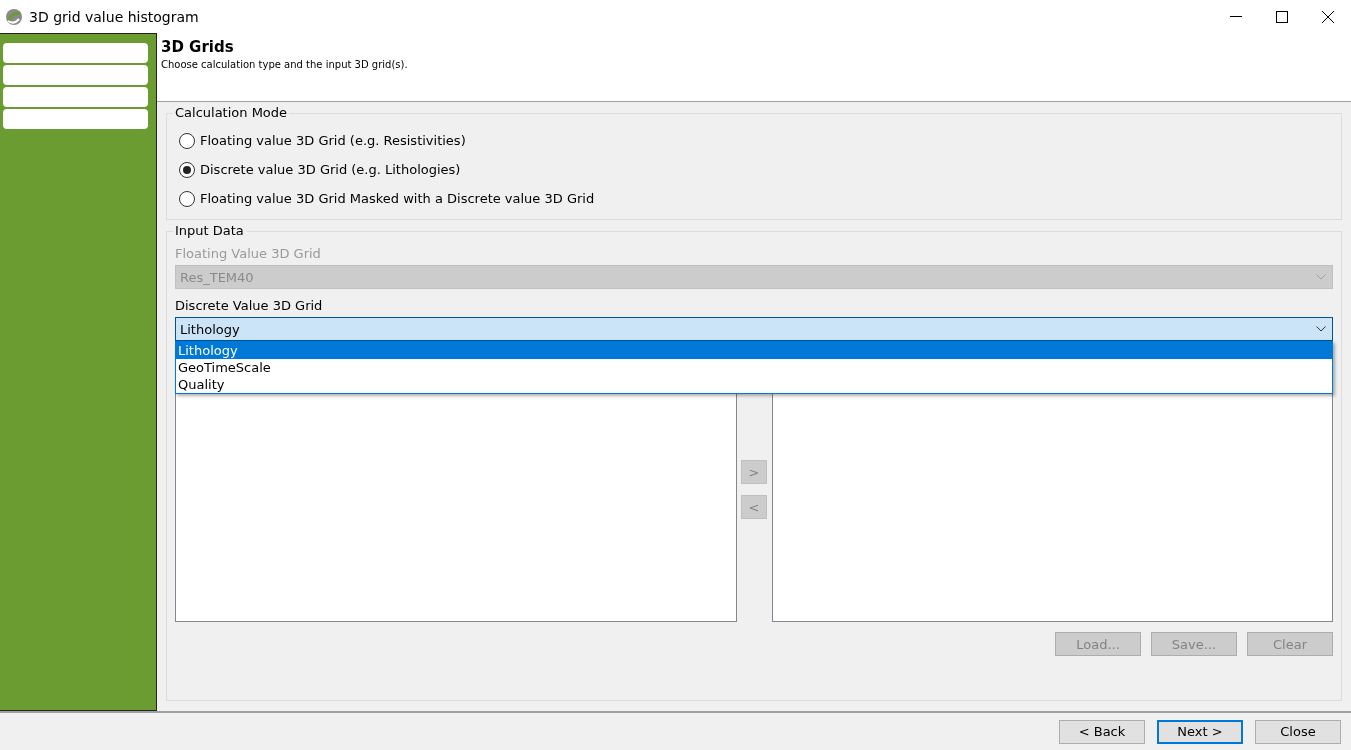 This screenshot has height=750, width=1351. What do you see at coordinates (248, 253) in the screenshot?
I see `field-label: Floating Value 3D Grid` at bounding box center [248, 253].